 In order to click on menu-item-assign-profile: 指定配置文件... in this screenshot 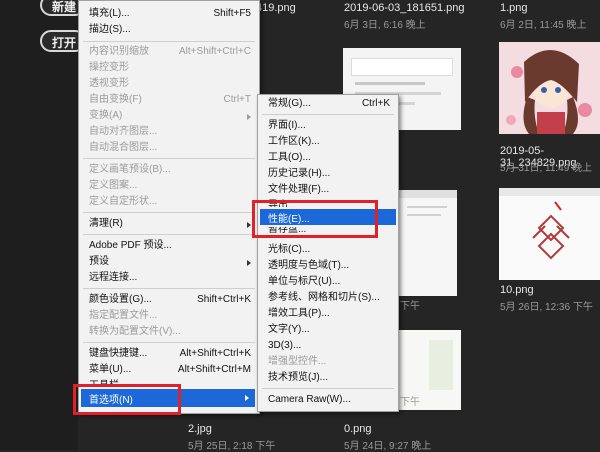, I will do `click(170, 316)`.